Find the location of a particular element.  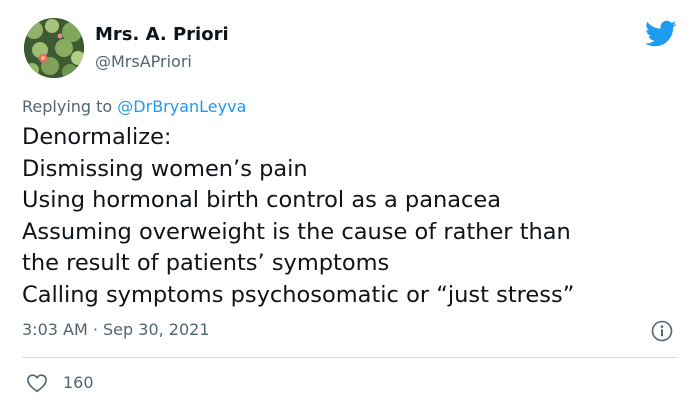

reply-mention-link: @DrBryanLeyva is located at coordinates (181, 106).